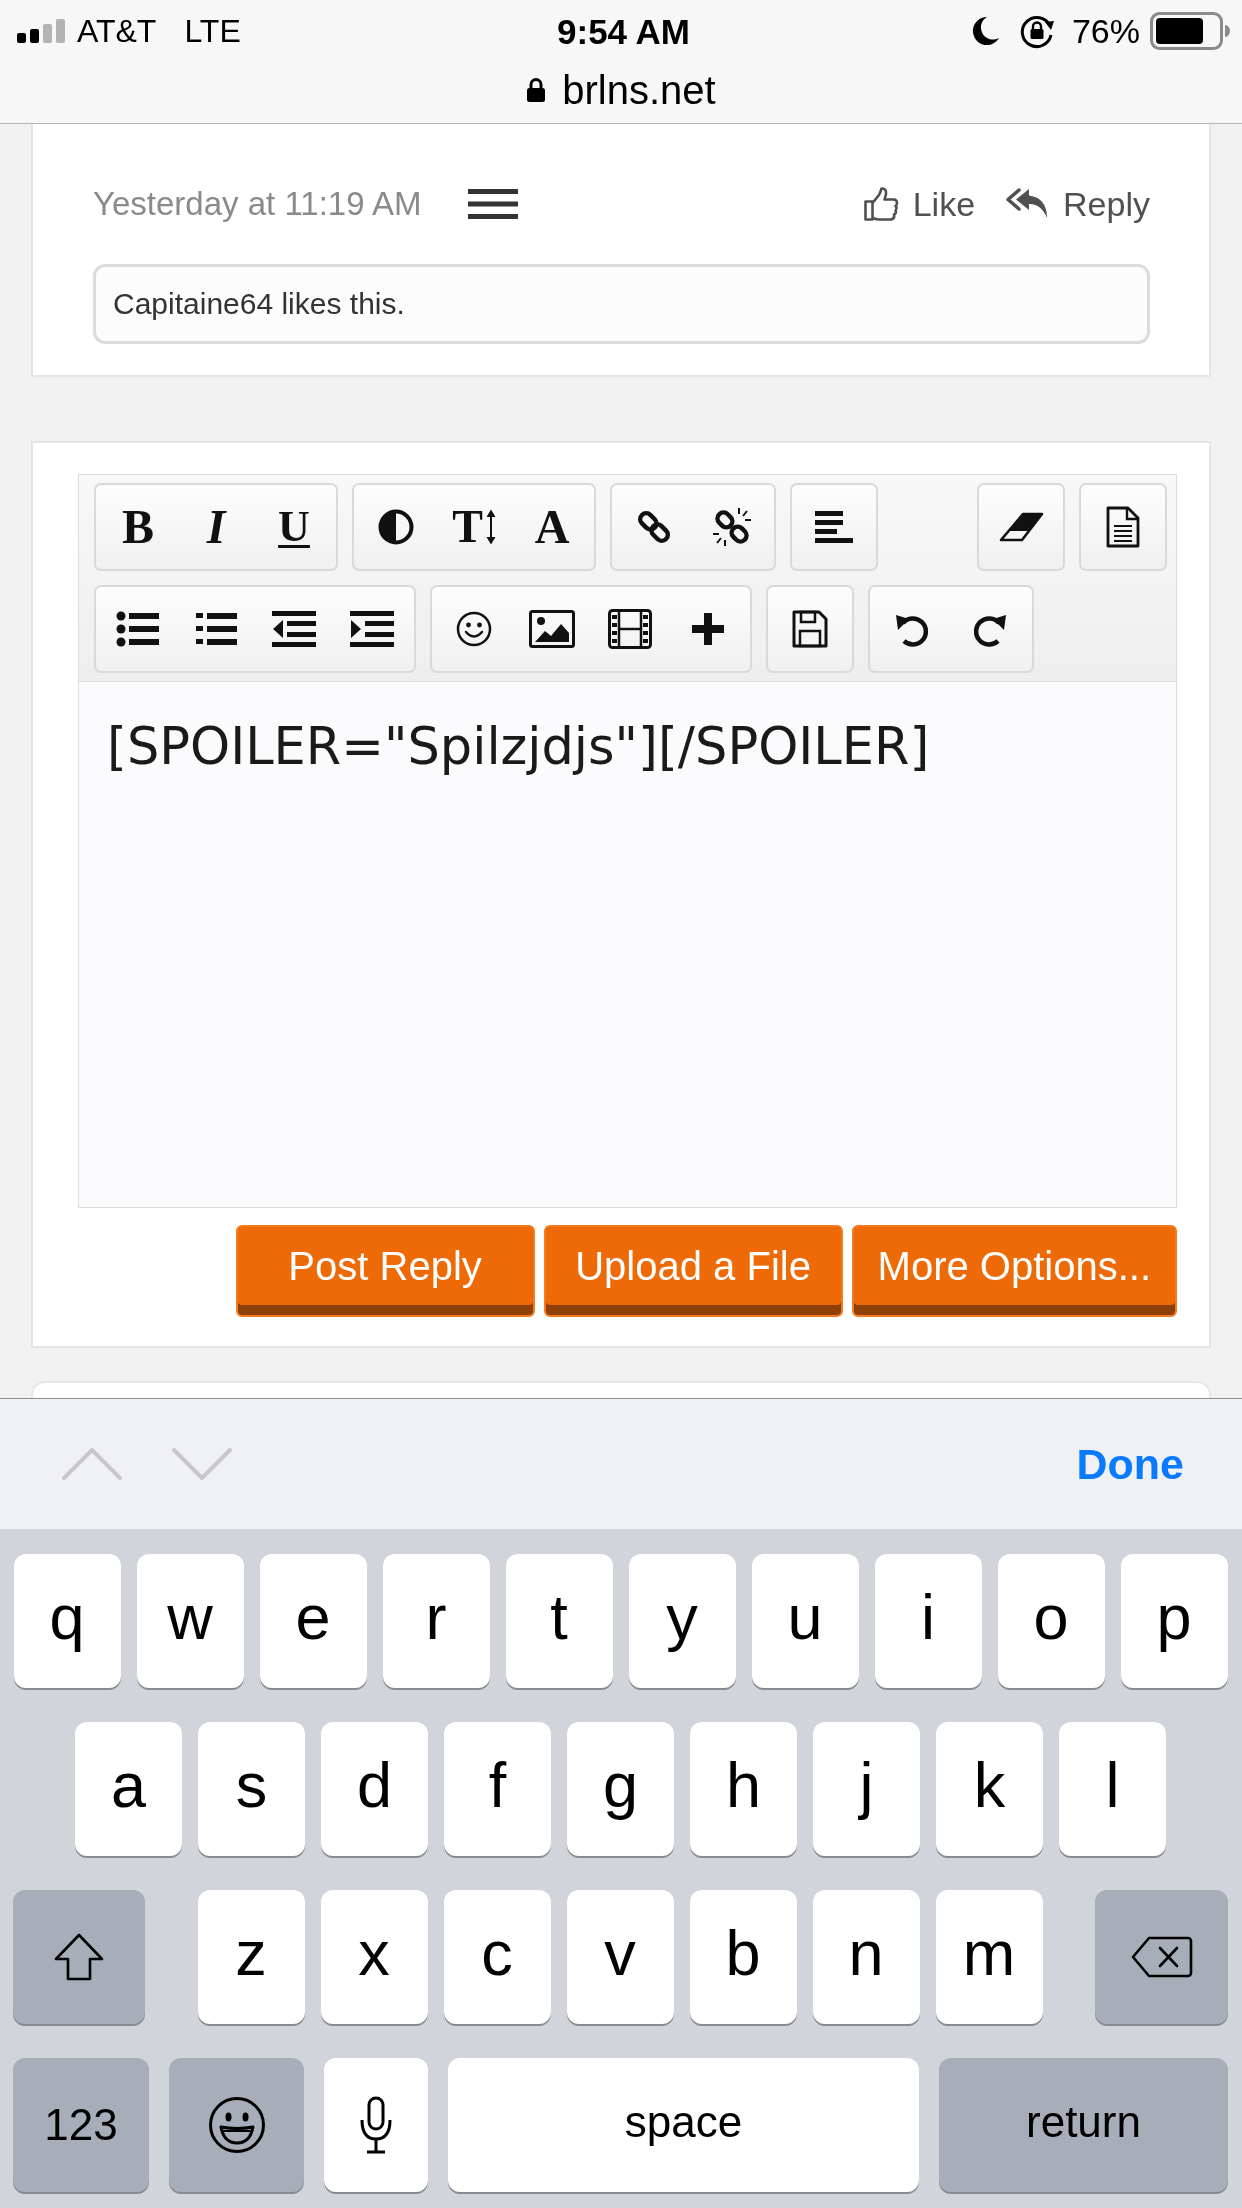 The height and width of the screenshot is (2208, 1242). What do you see at coordinates (497, 1957) in the screenshot?
I see `letter-key: c` at bounding box center [497, 1957].